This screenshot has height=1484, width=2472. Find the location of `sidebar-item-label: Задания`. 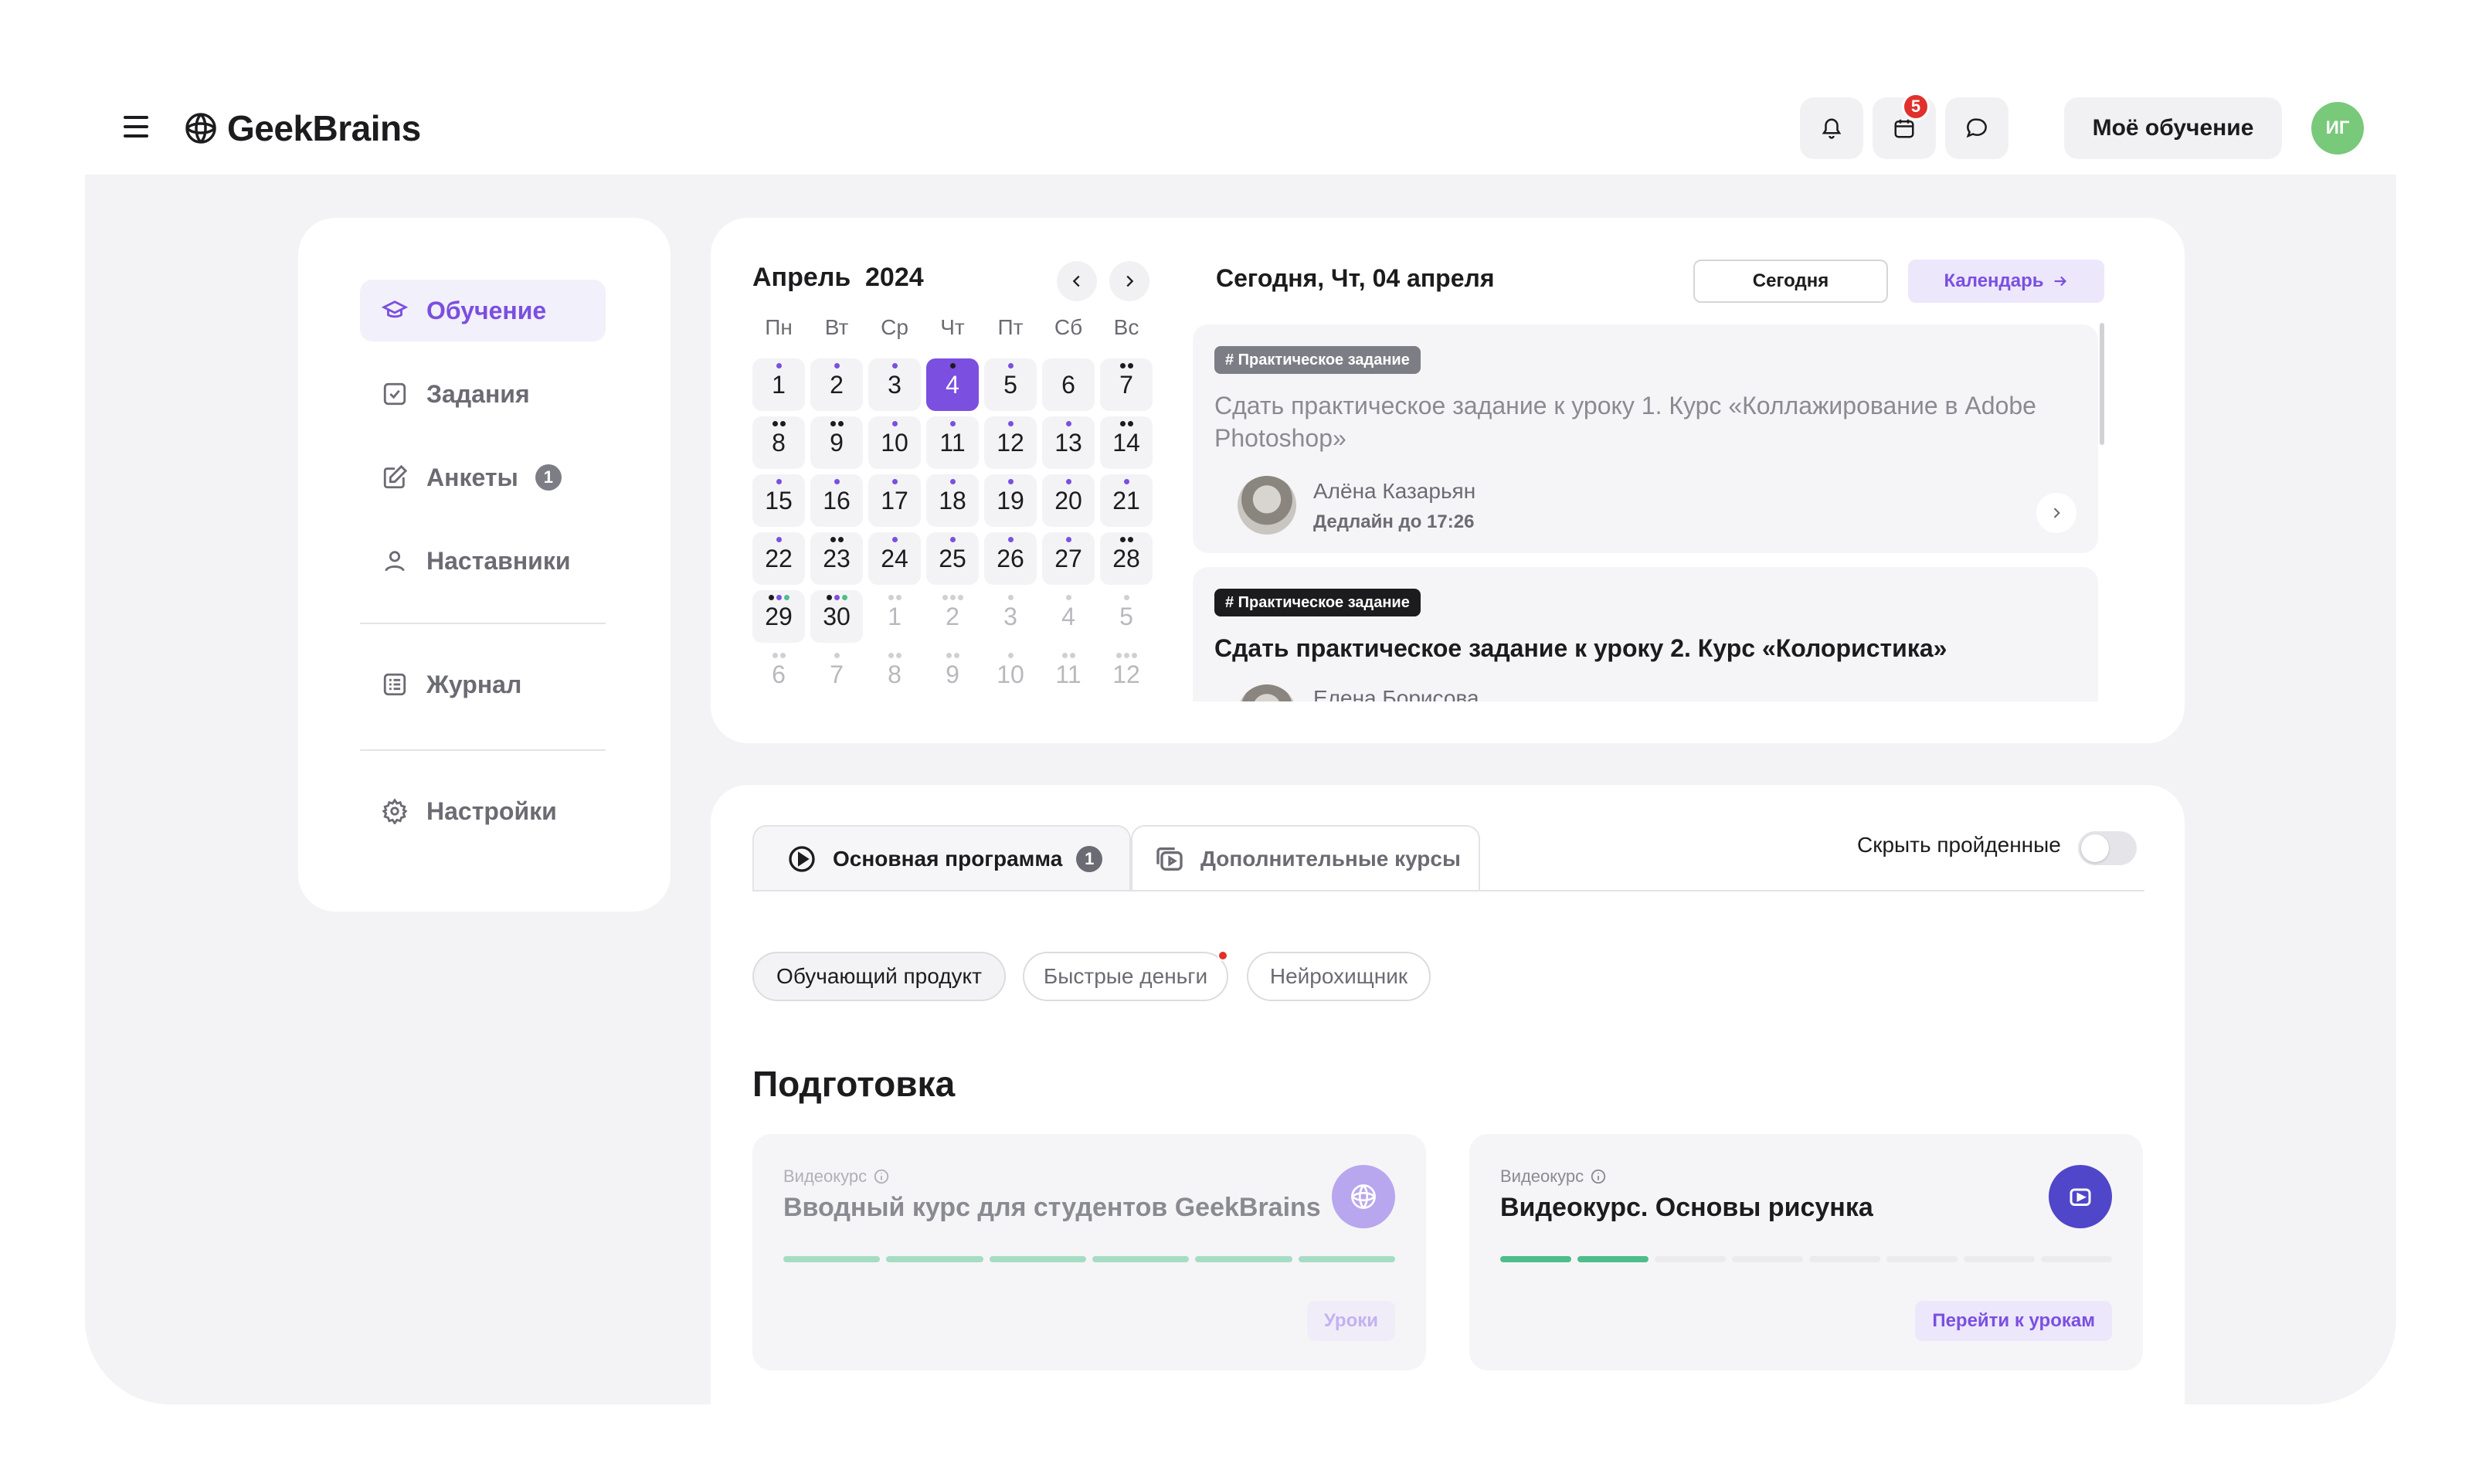

sidebar-item-label: Задания is located at coordinates (478, 393).